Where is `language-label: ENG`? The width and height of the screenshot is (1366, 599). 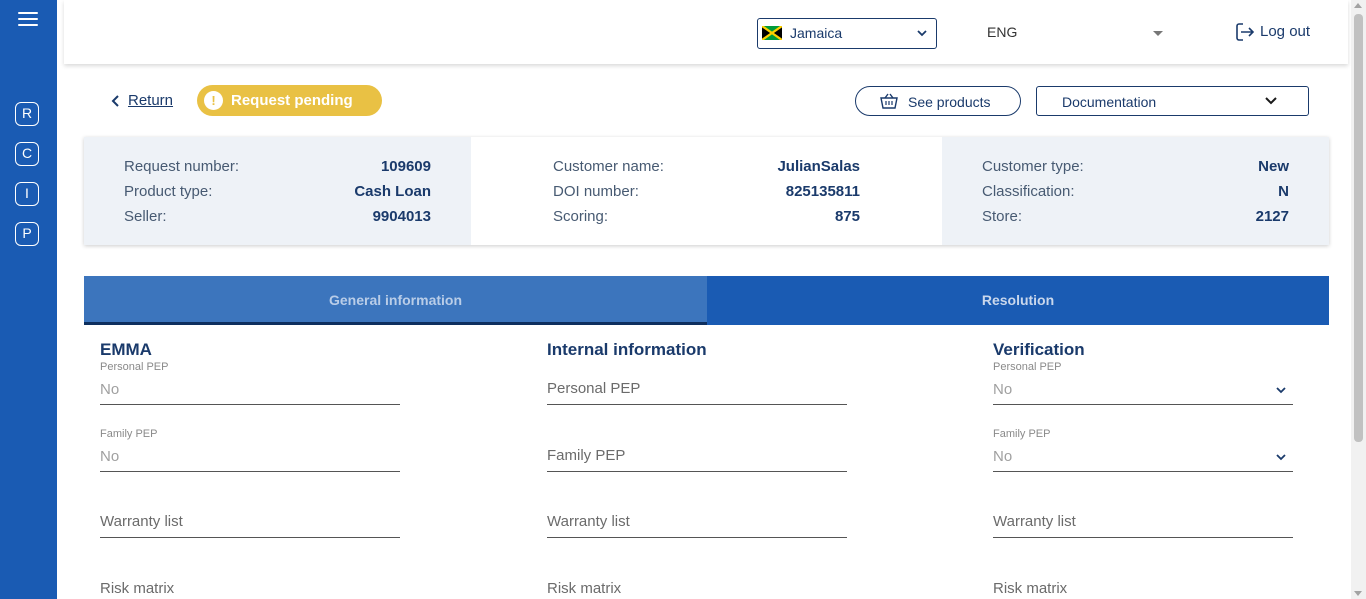 language-label: ENG is located at coordinates (1002, 32).